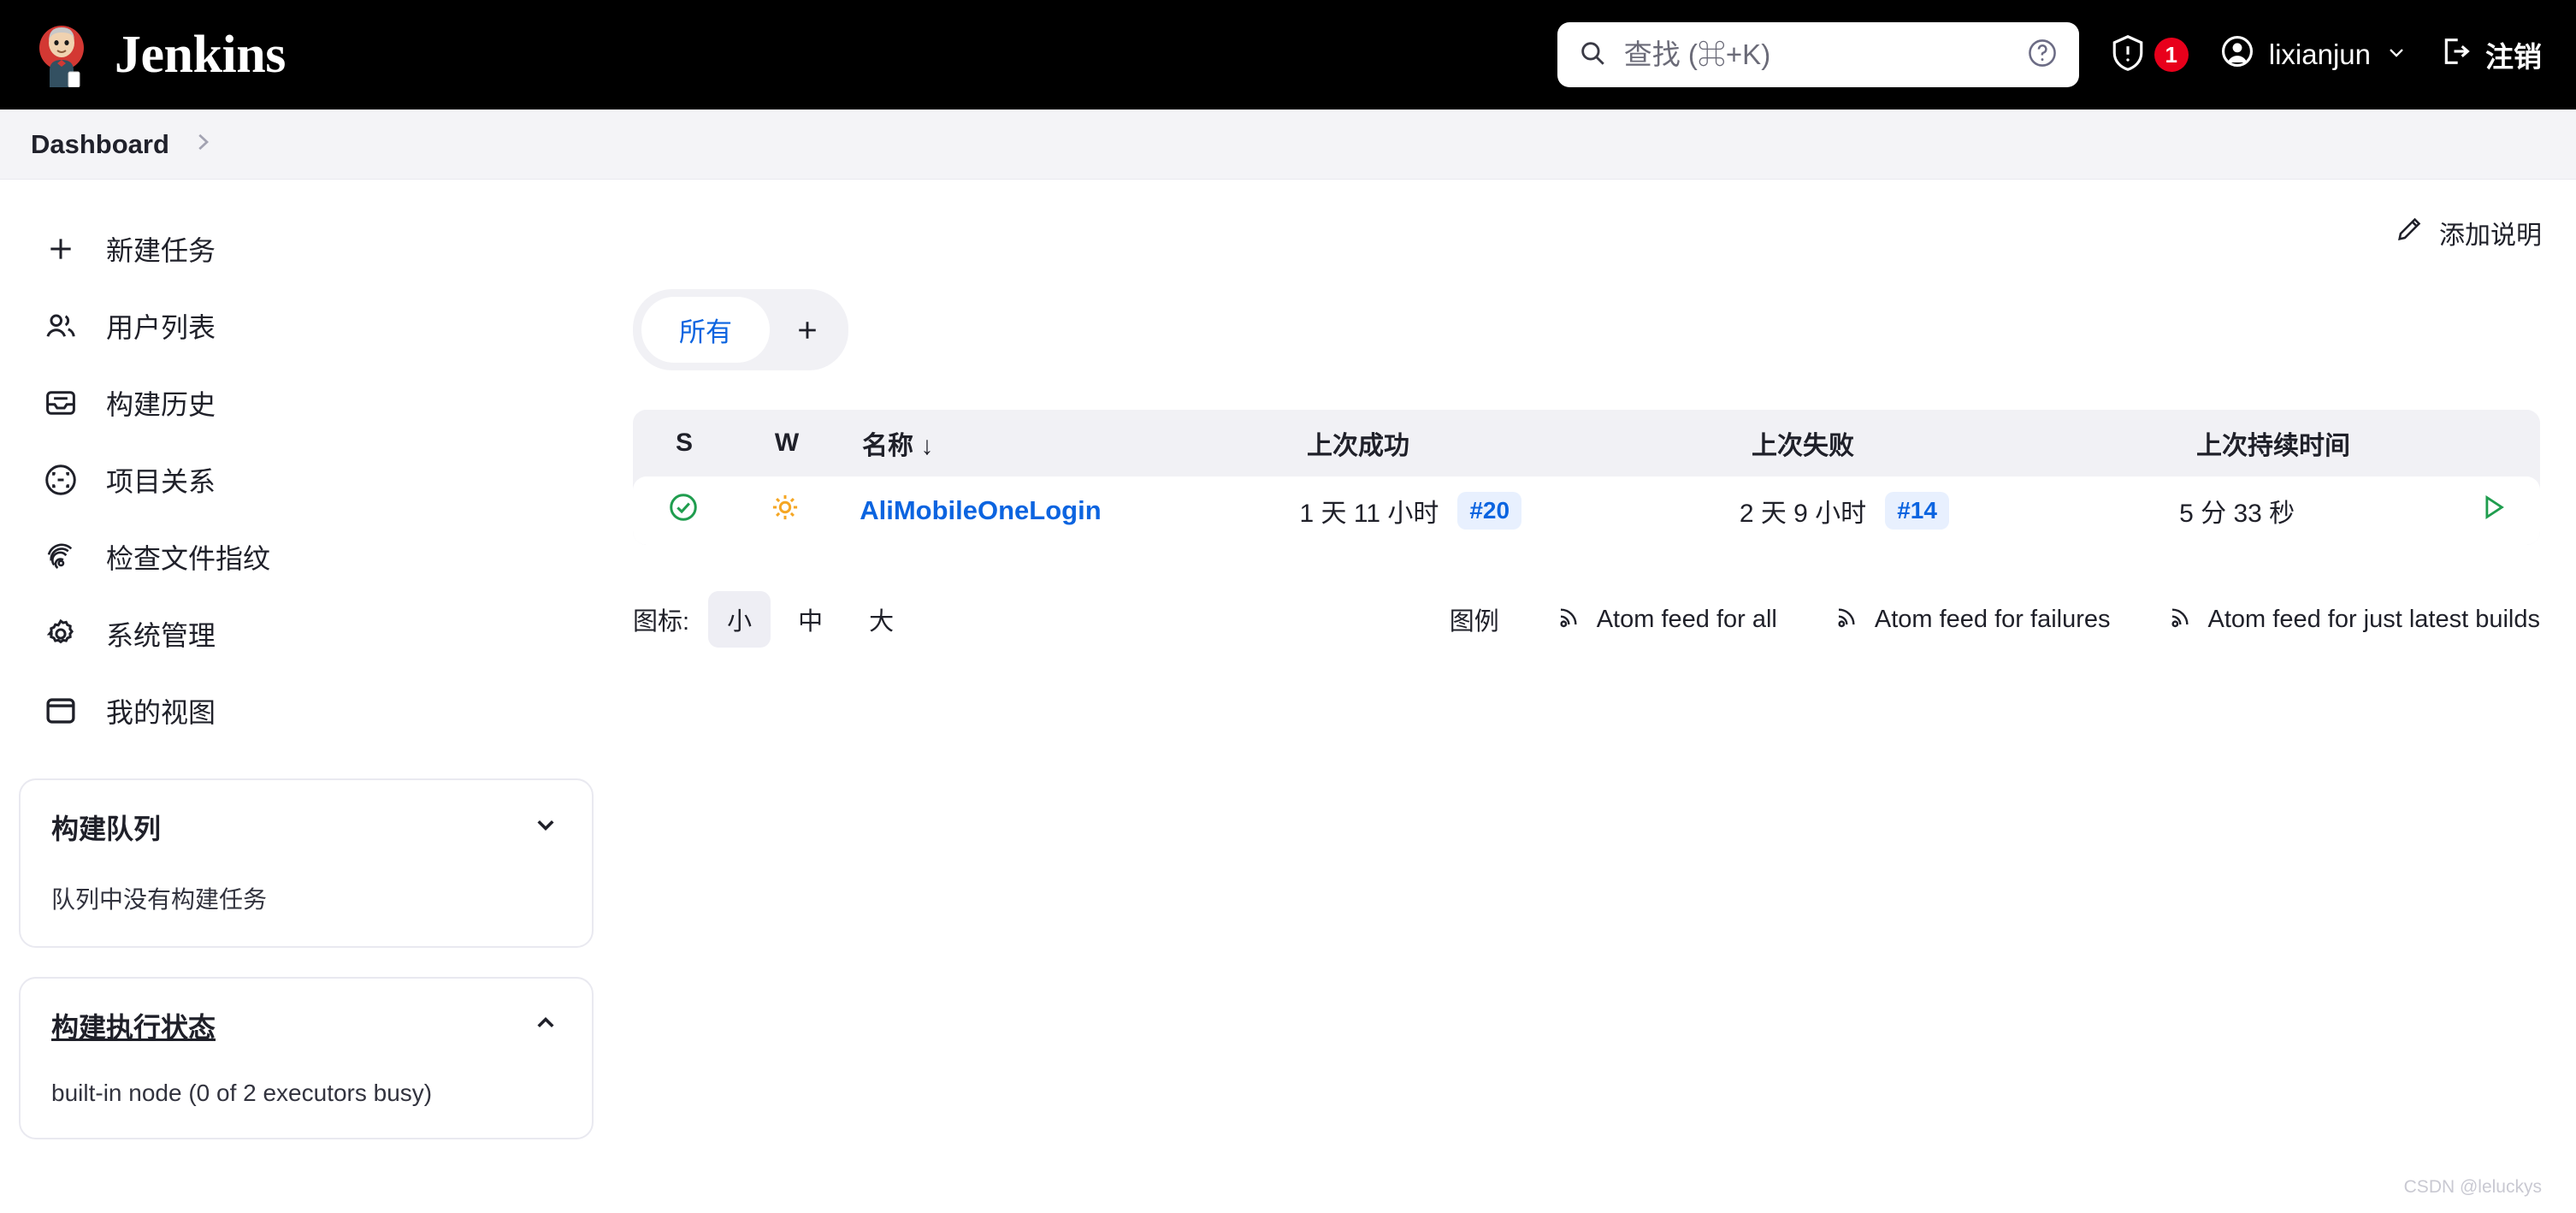  What do you see at coordinates (60, 480) in the screenshot?
I see `scan-circle-icon` at bounding box center [60, 480].